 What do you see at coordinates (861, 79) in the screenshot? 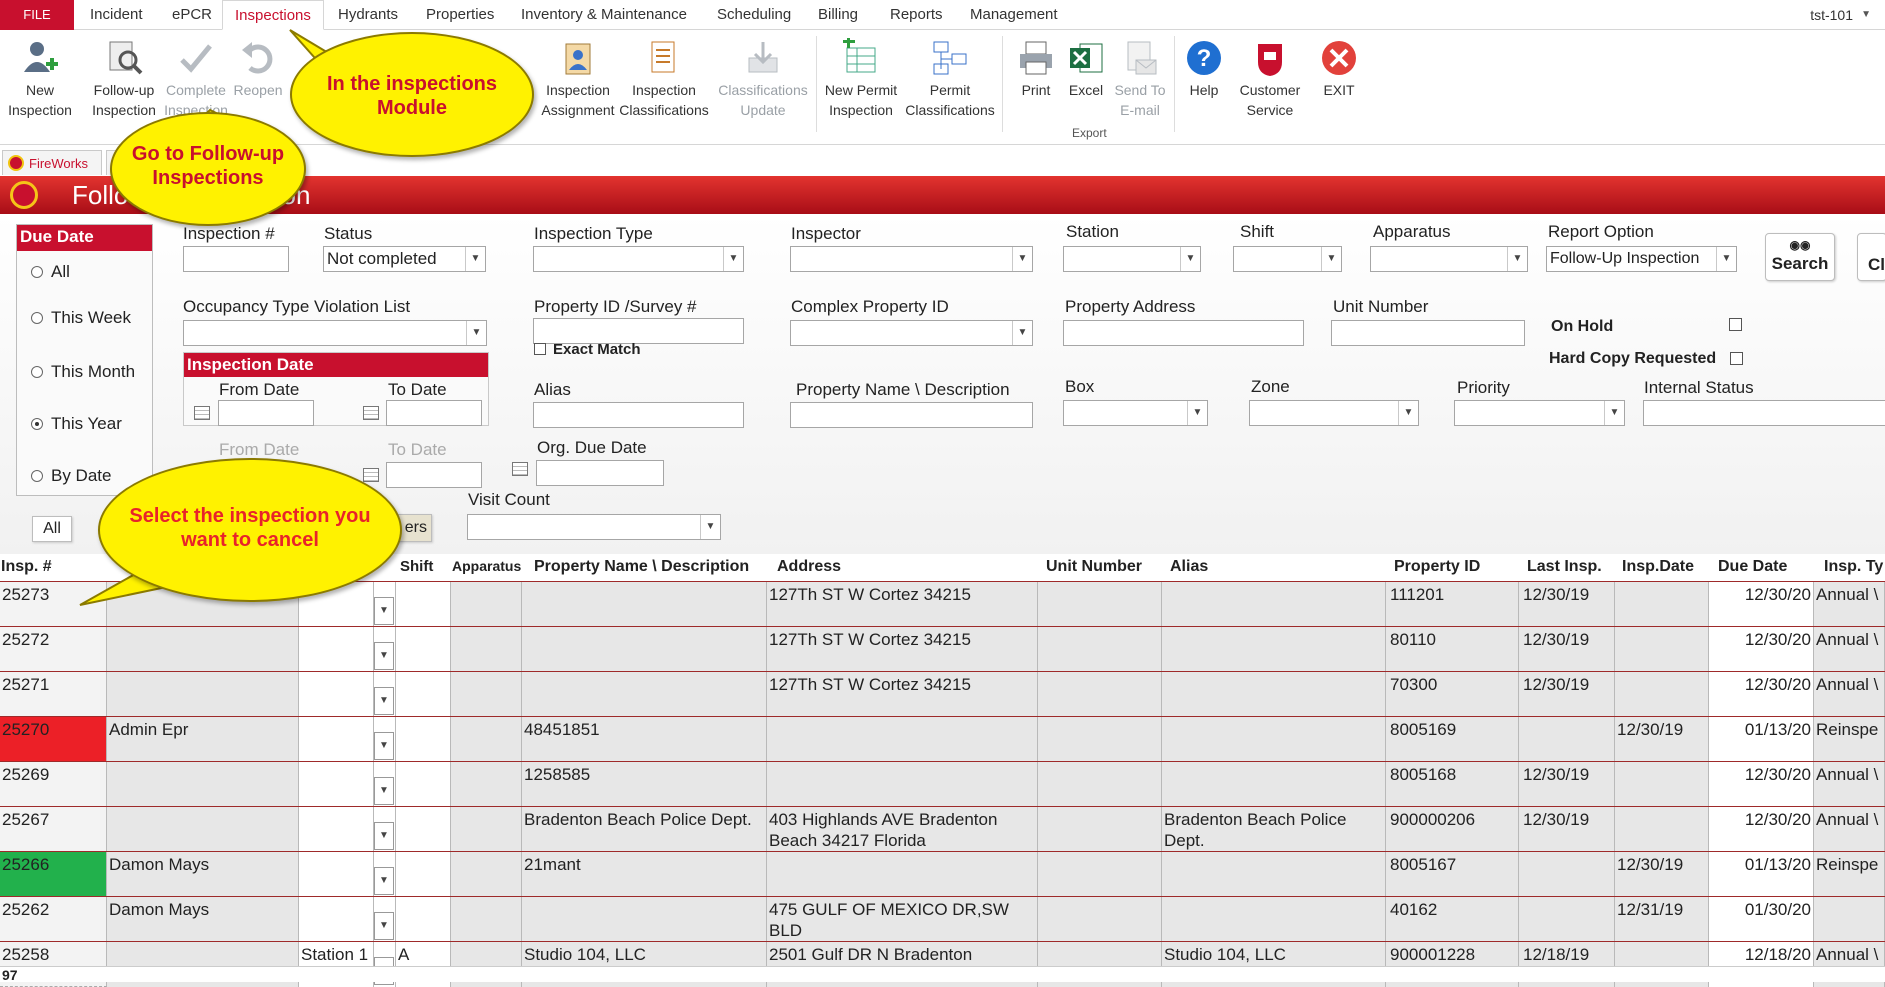
I see `new-permit-inspection-button: New Permit Inspection` at bounding box center [861, 79].